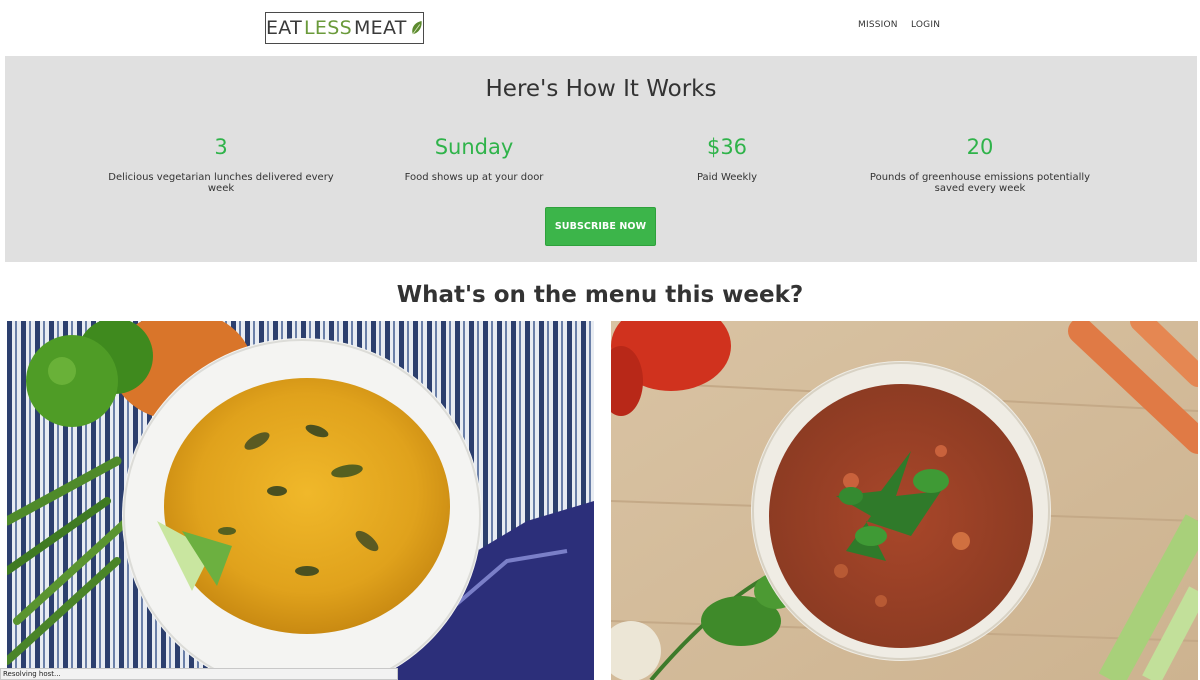 The height and width of the screenshot is (680, 1200). Describe the element at coordinates (925, 25) in the screenshot. I see `nav-login-link: LOGIN` at that location.